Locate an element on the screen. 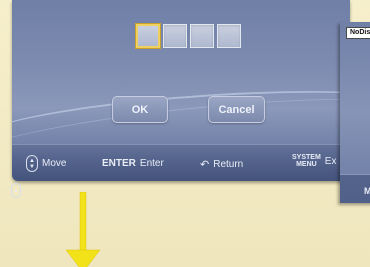  hint-return: ↶ Return is located at coordinates (221, 164).